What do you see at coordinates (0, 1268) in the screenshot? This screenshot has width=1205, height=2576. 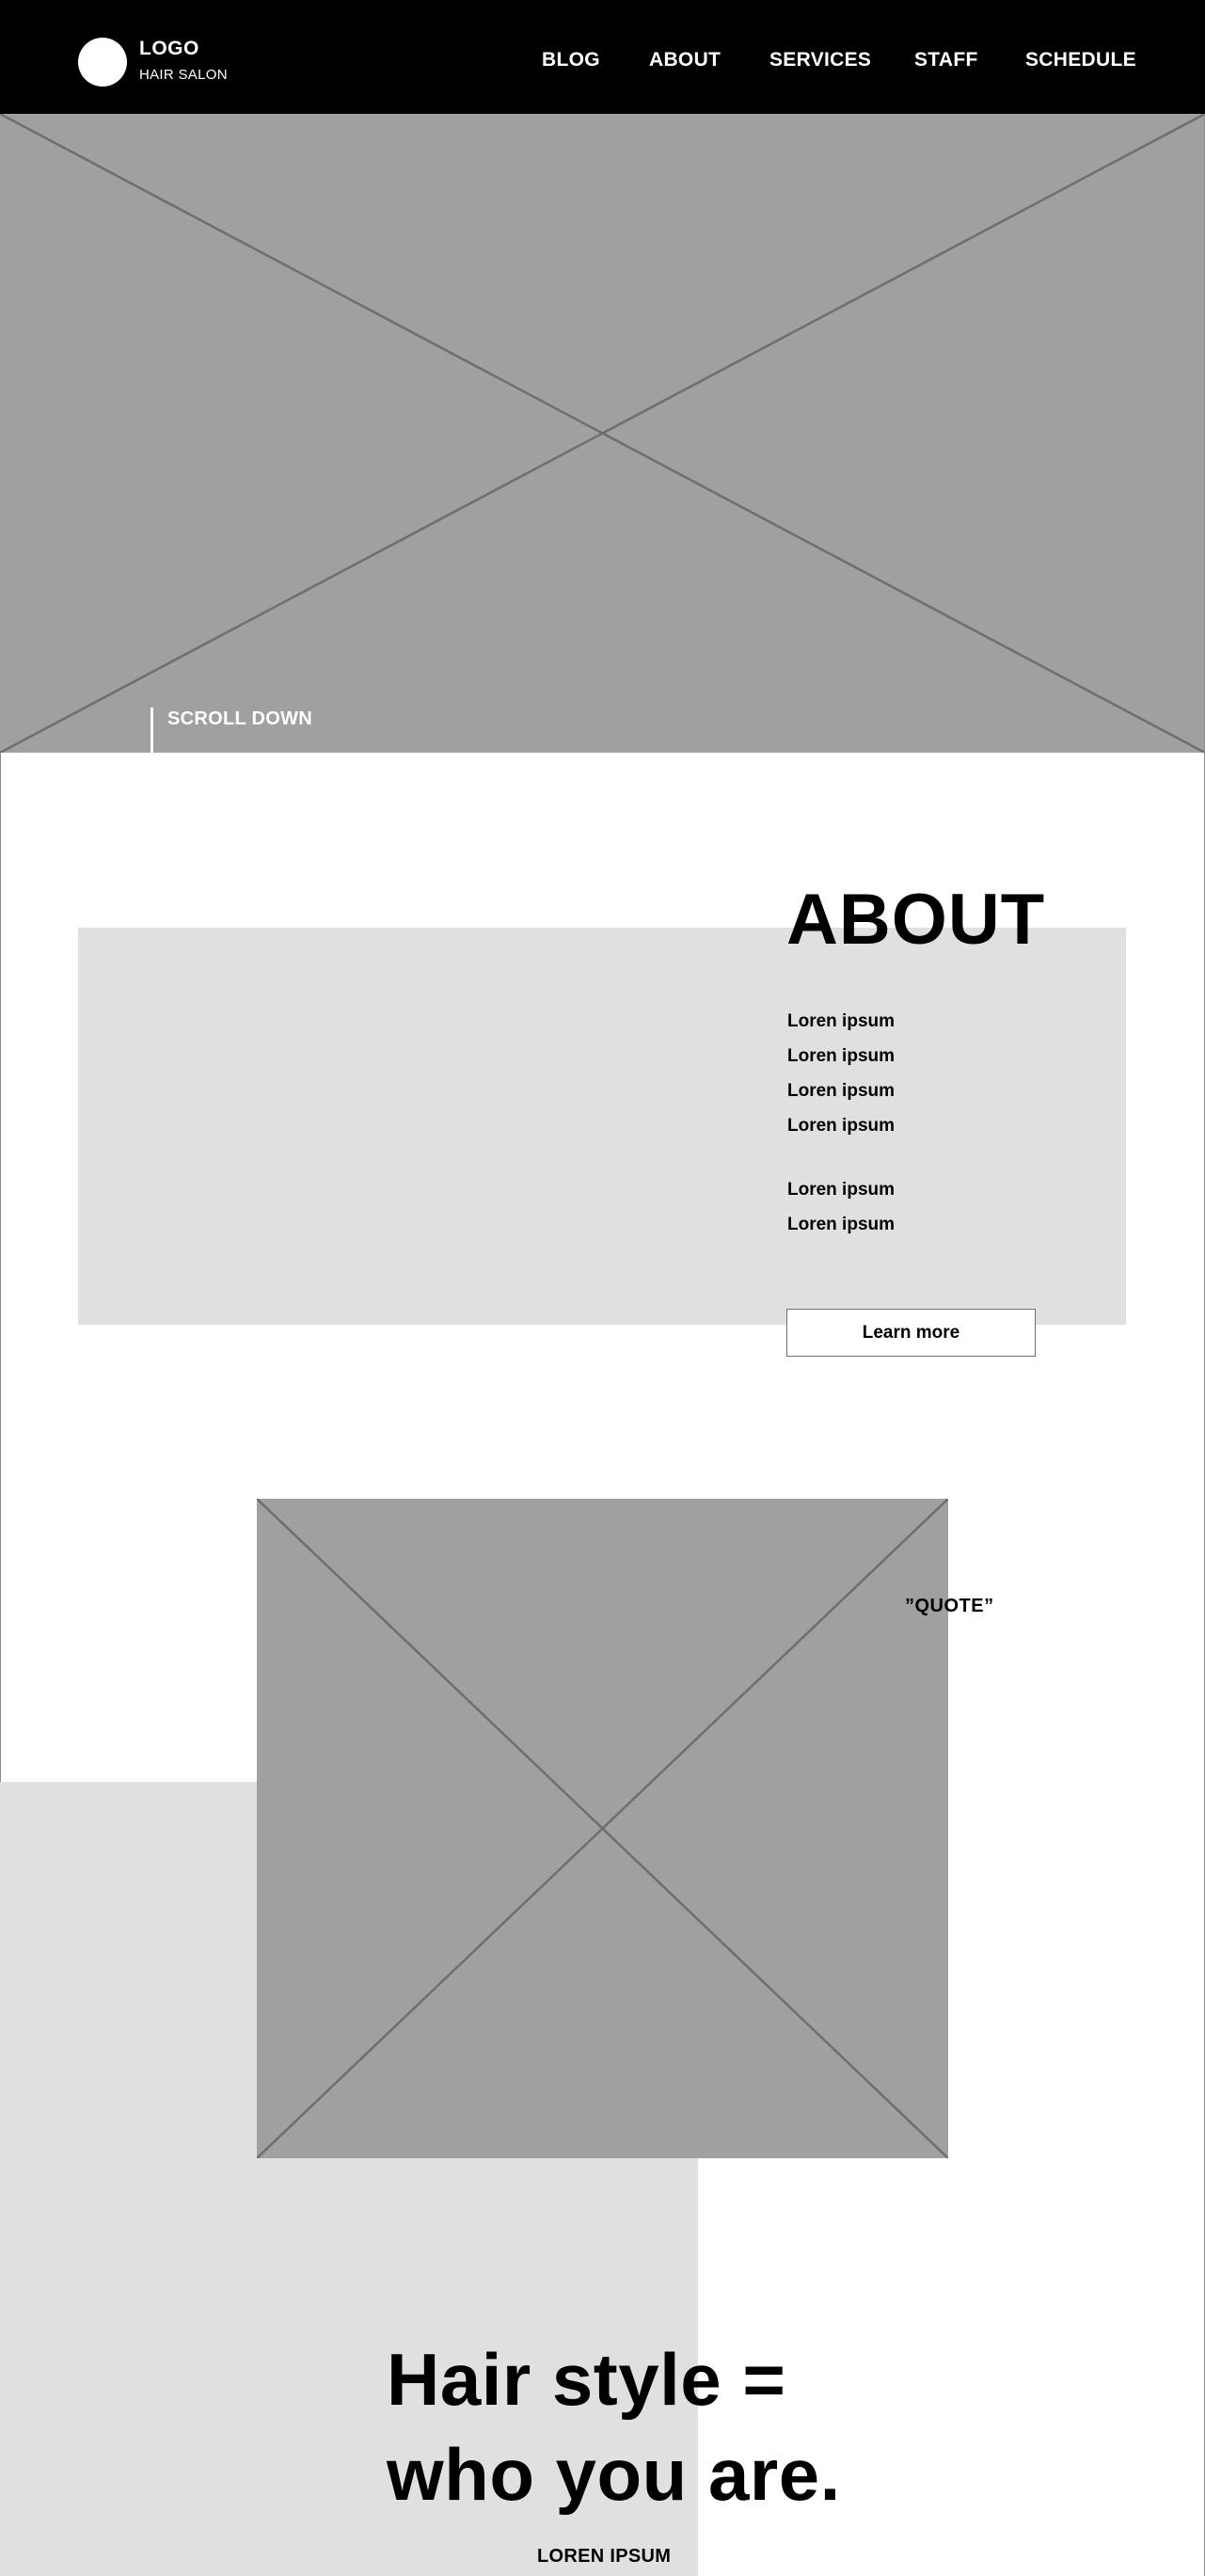 I see `frame-border-left` at bounding box center [0, 1268].